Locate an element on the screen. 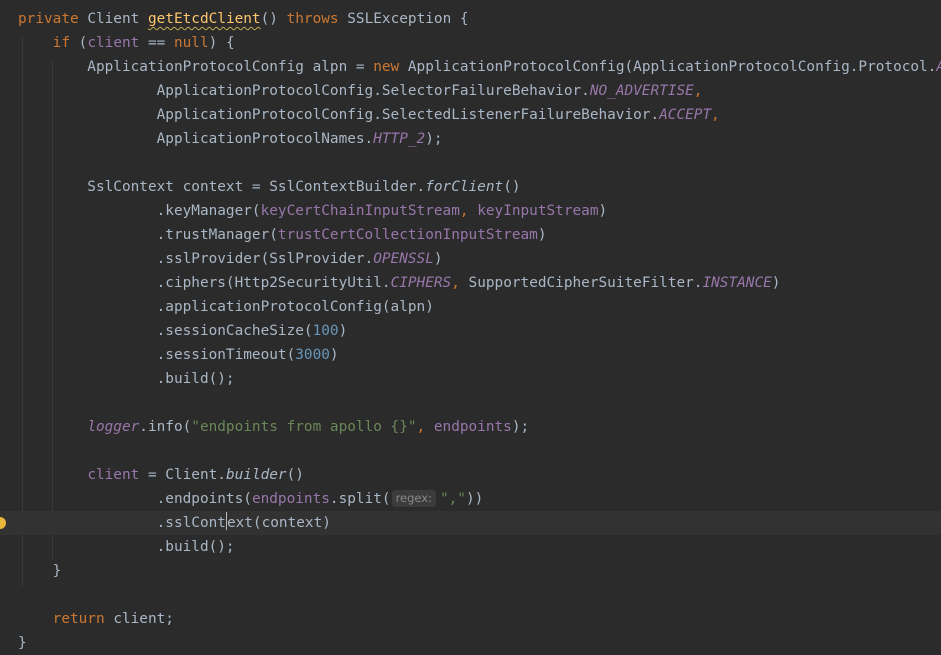 This screenshot has width=941, height=655. code-text: .endpoints(endpoints.split(regex: ",")) is located at coordinates (250, 499).